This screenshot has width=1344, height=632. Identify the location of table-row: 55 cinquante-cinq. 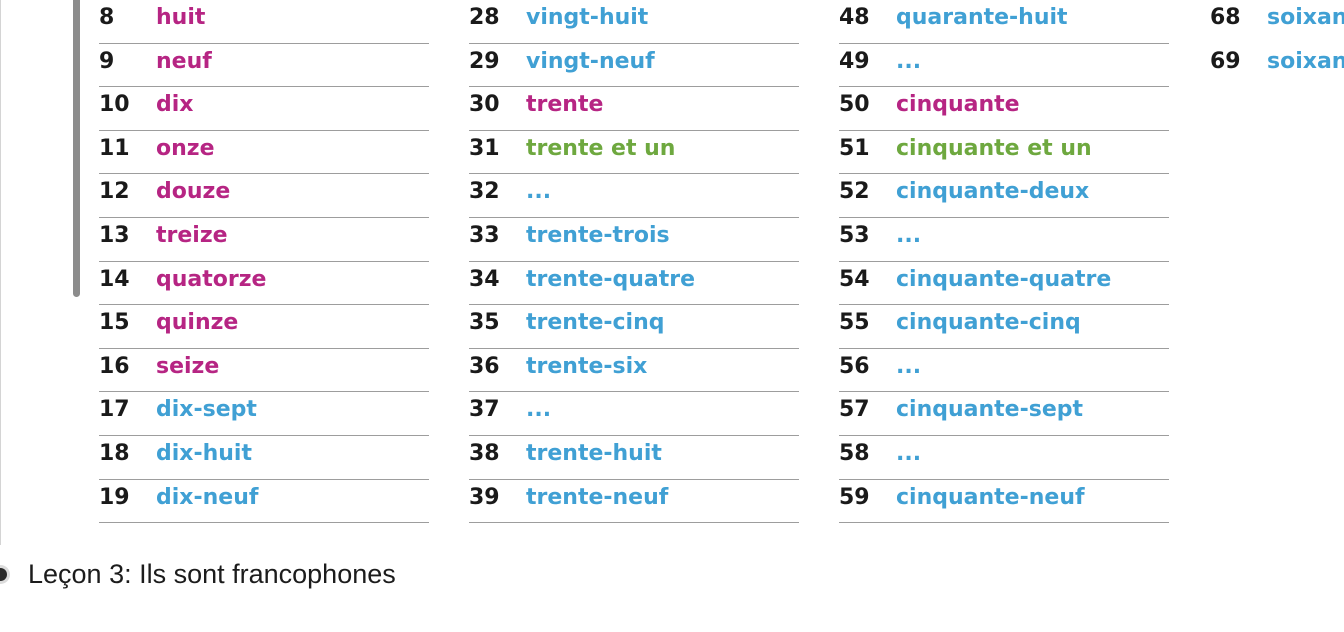
(1004, 327).